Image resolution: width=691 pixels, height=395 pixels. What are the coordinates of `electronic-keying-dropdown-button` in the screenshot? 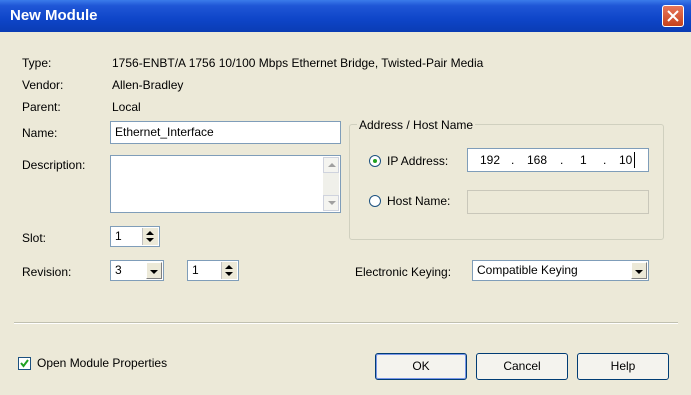 It's located at (639, 270).